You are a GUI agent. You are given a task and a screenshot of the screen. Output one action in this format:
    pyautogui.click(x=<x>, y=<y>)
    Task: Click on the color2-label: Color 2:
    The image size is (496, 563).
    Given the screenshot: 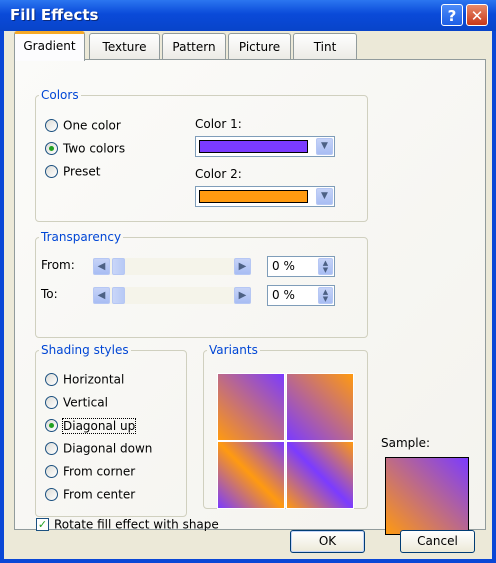 What is the action you would take?
    pyautogui.click(x=218, y=174)
    